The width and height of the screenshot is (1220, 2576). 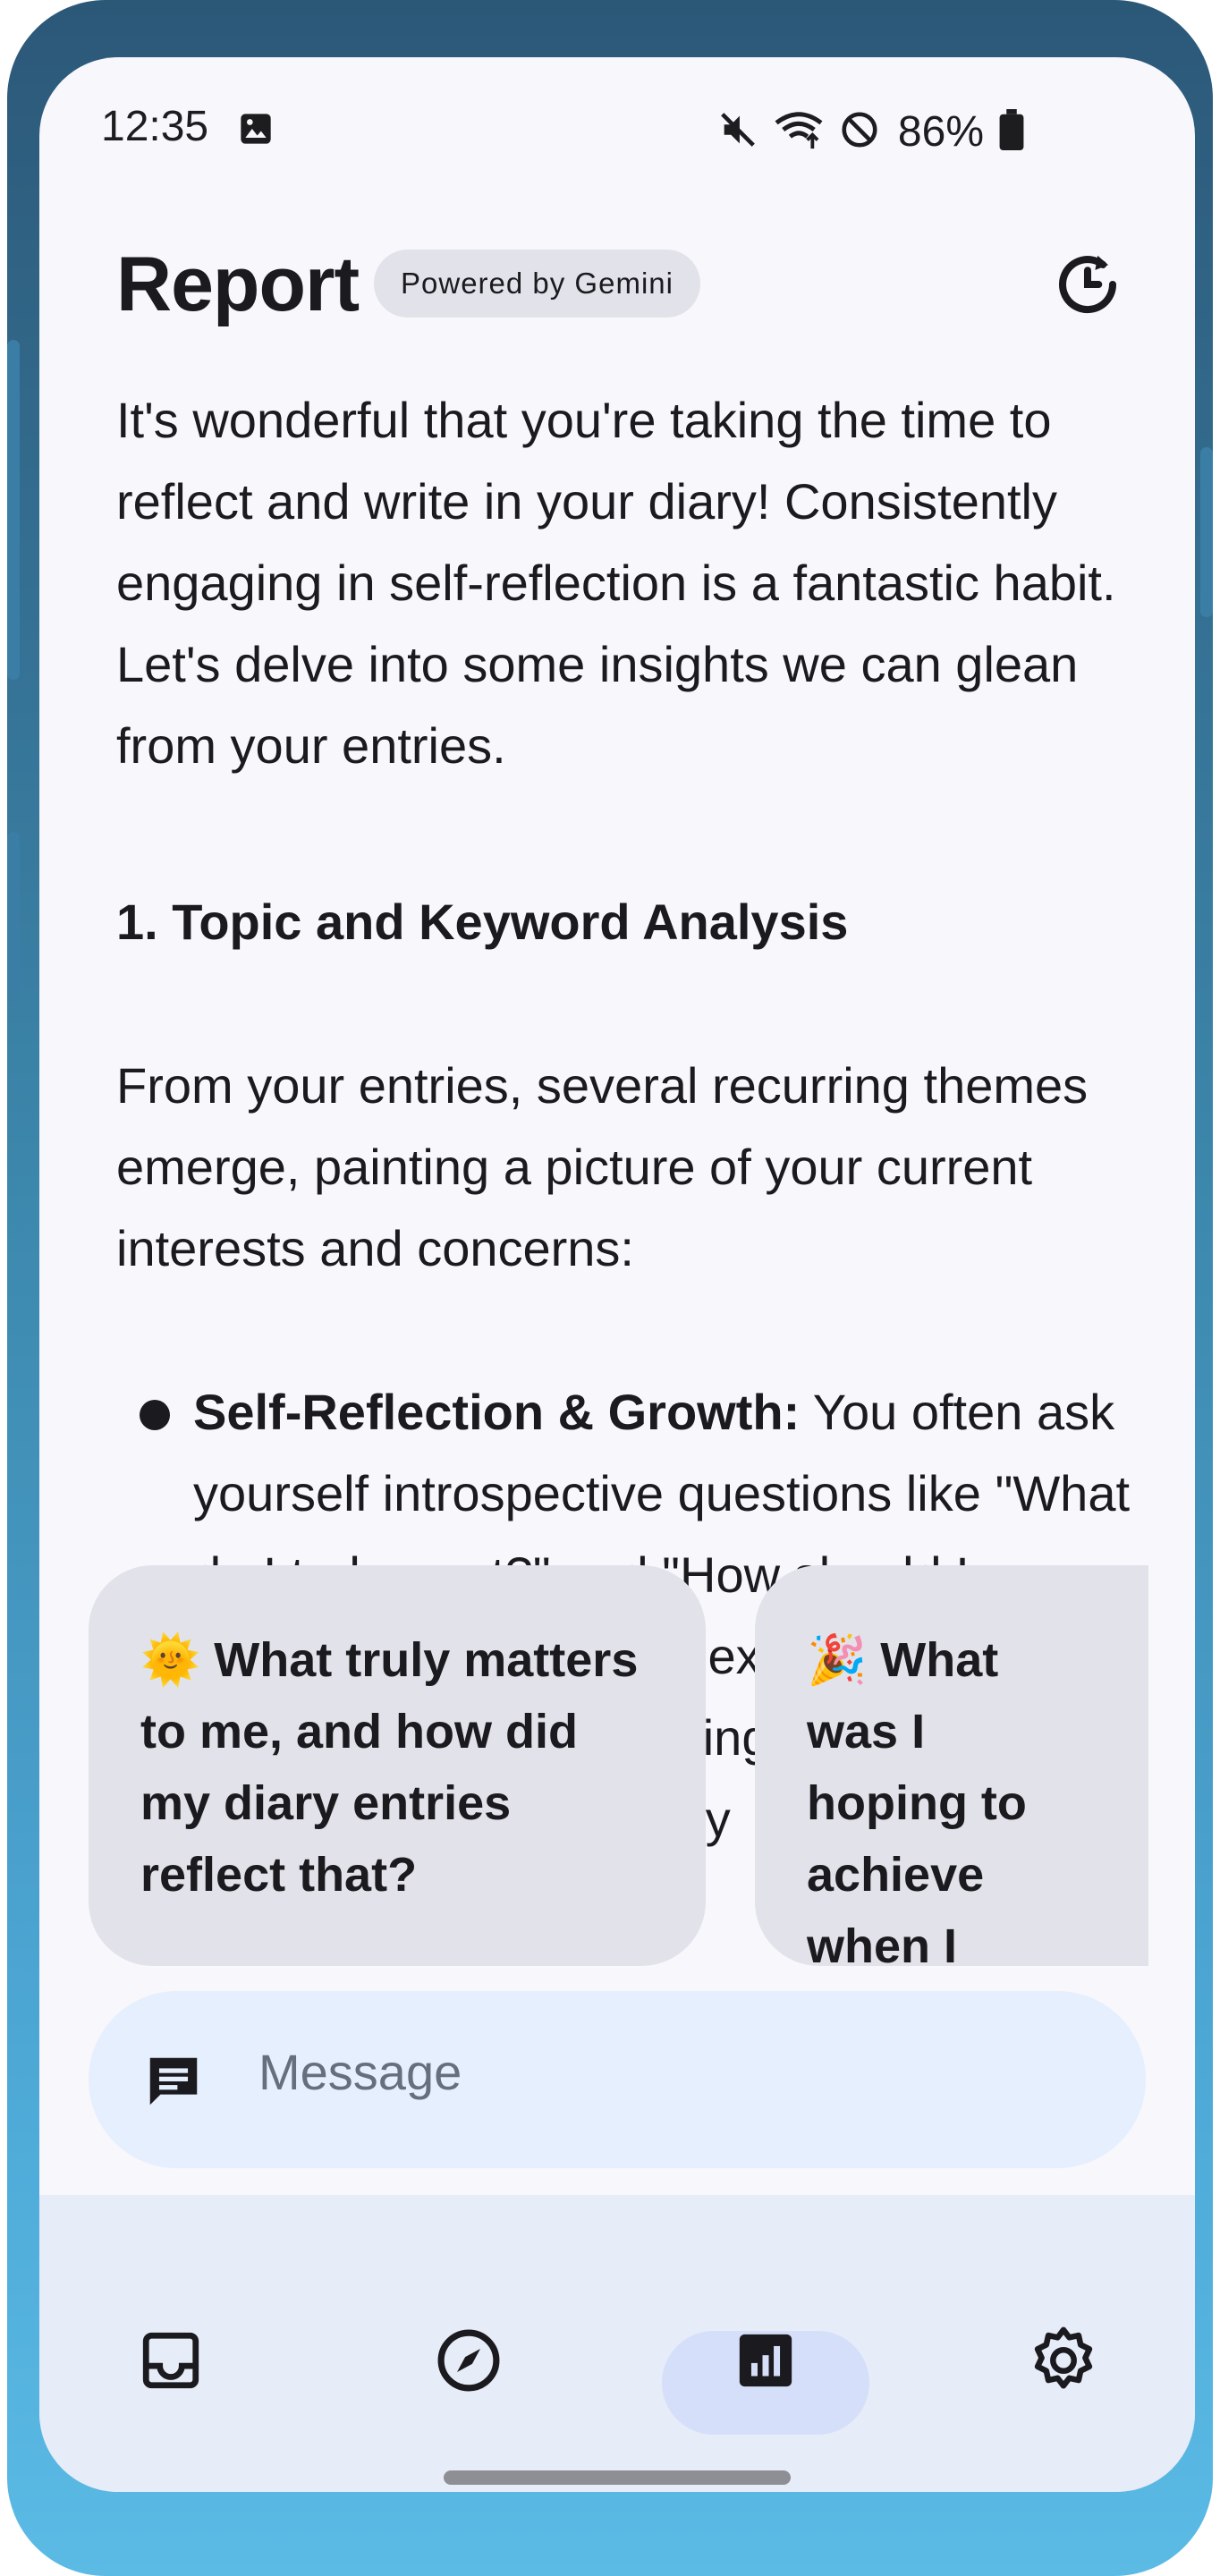 I want to click on sun-emoji: 🌞, so click(x=170, y=1660).